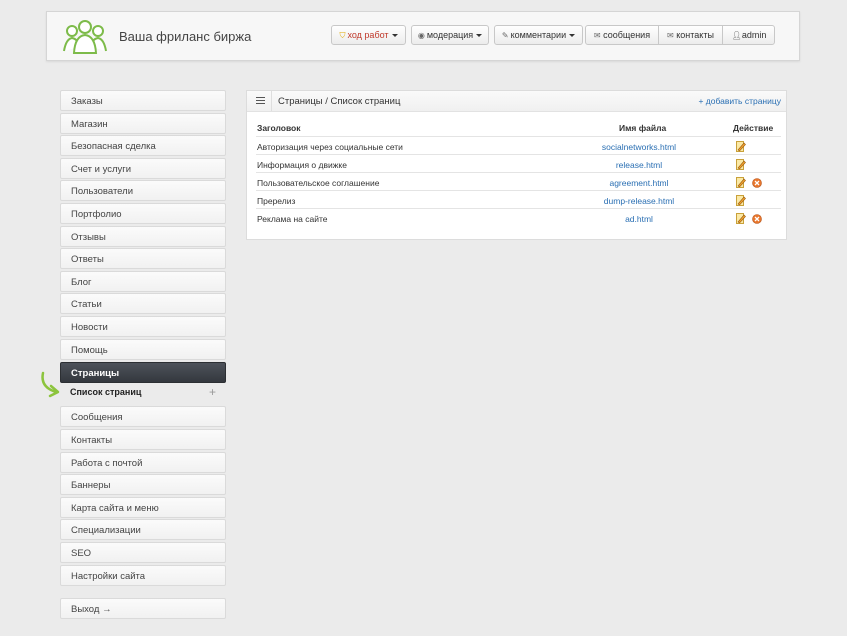 The image size is (847, 636). I want to click on eye-icon: ◉, so click(421, 35).